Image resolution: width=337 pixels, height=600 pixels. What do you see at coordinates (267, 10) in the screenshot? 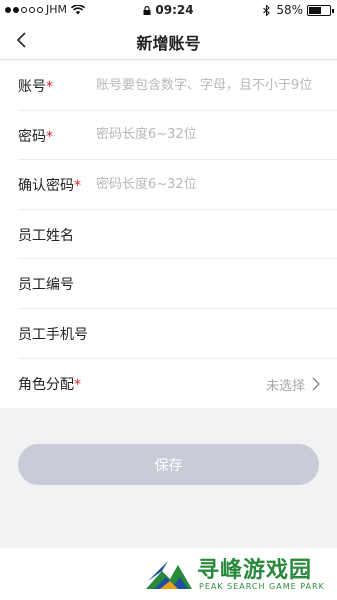
I see `bluetooth-icon` at bounding box center [267, 10].